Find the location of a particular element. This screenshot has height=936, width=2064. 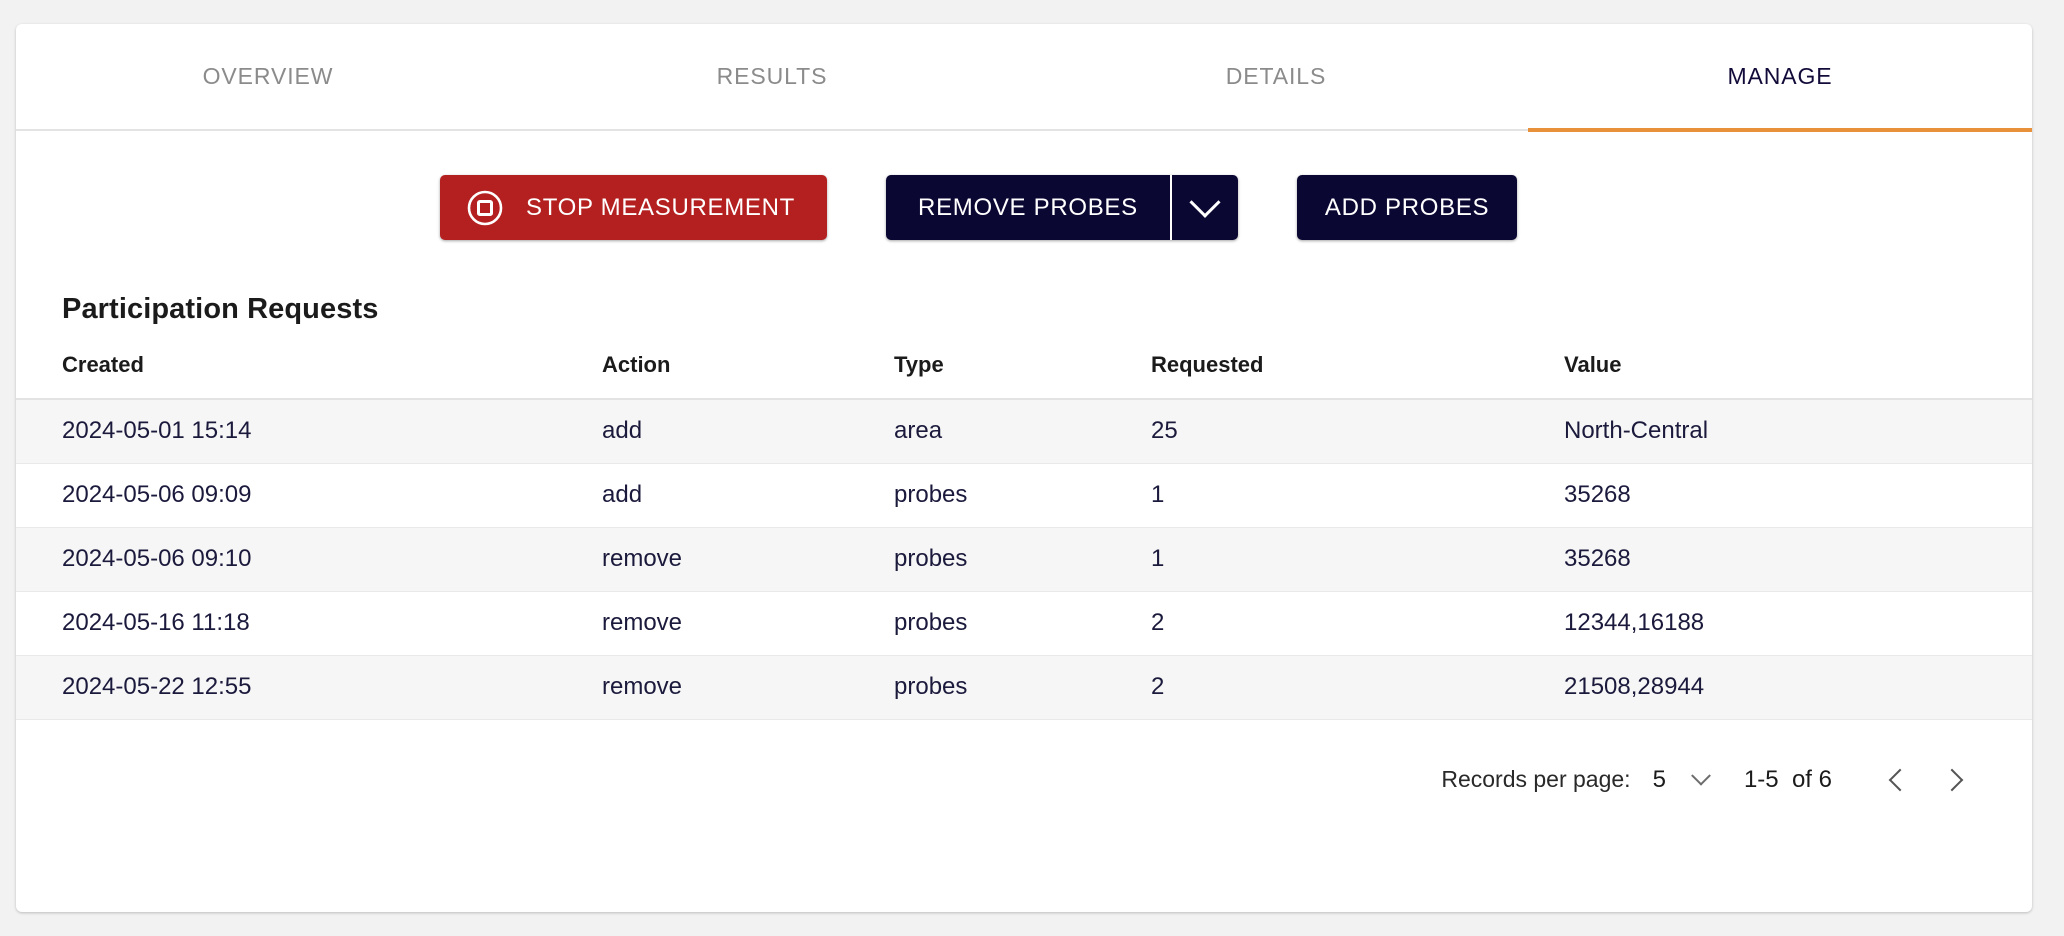

remove-probes-button: REMOVE PROBES is located at coordinates (1028, 207).